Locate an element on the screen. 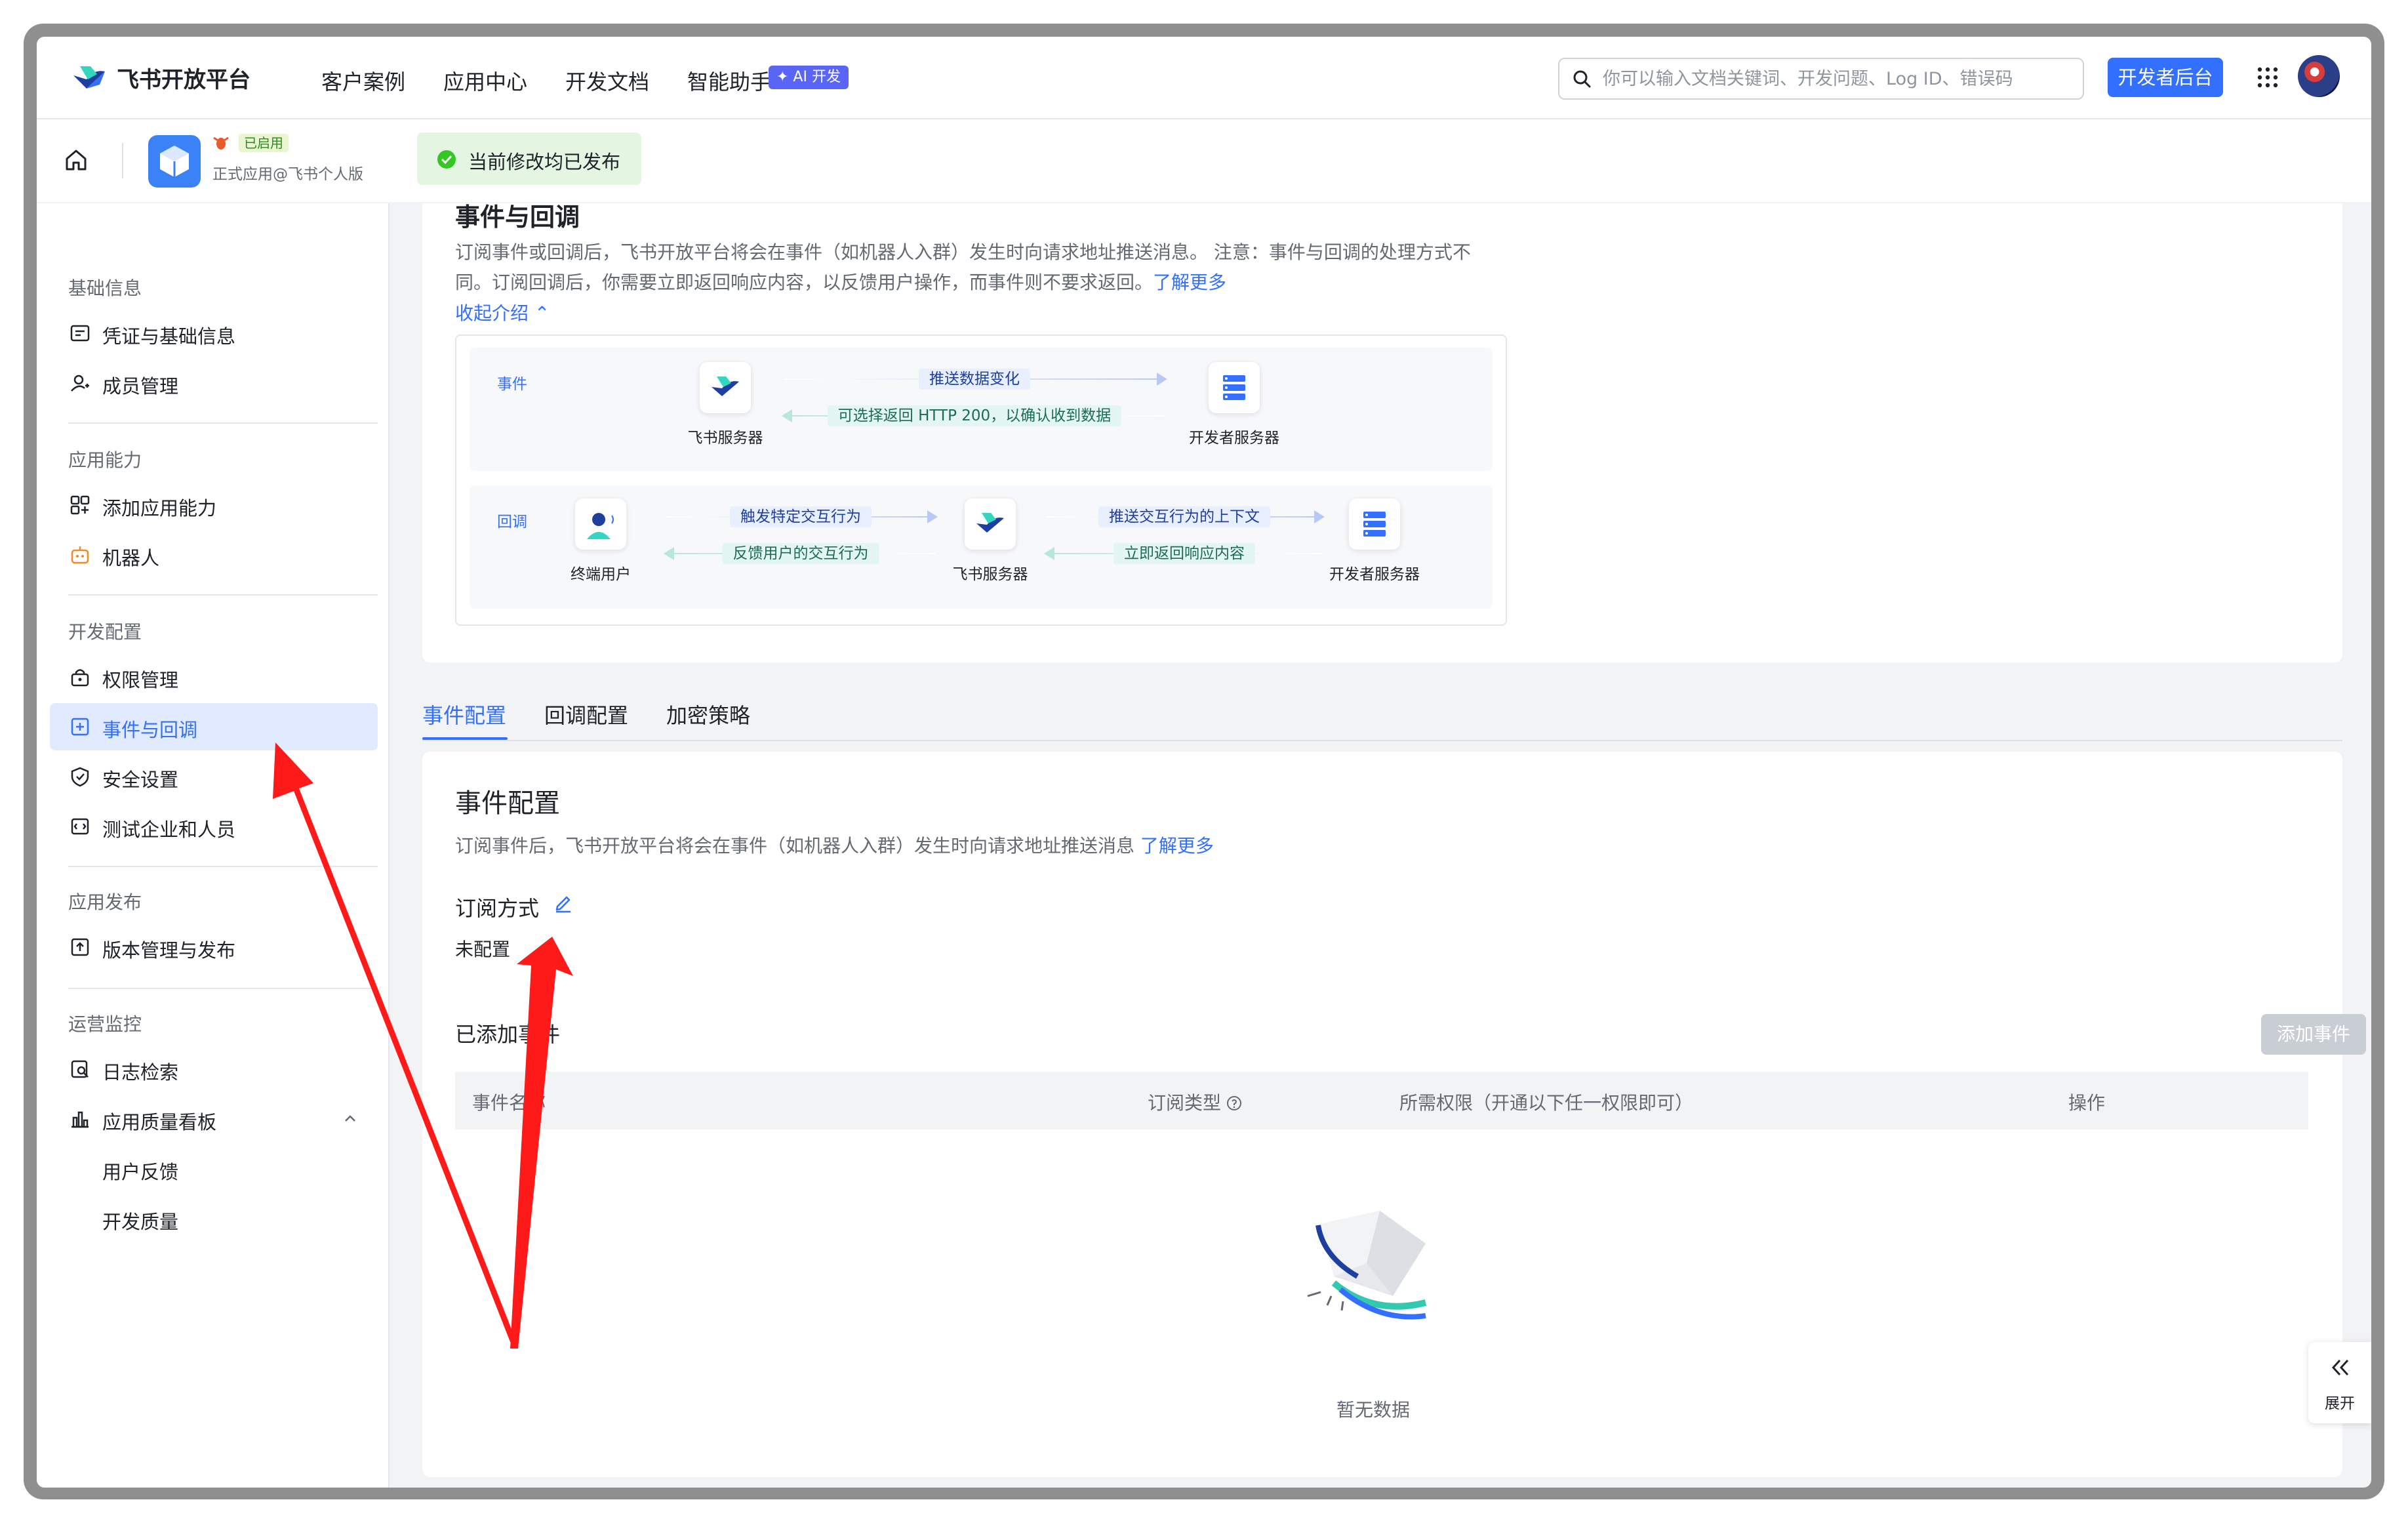 The width and height of the screenshot is (2408, 1523). app-header-bar: 已启用 正式应用@飞书个人版 当前修改均已发布 is located at coordinates (1204, 160).